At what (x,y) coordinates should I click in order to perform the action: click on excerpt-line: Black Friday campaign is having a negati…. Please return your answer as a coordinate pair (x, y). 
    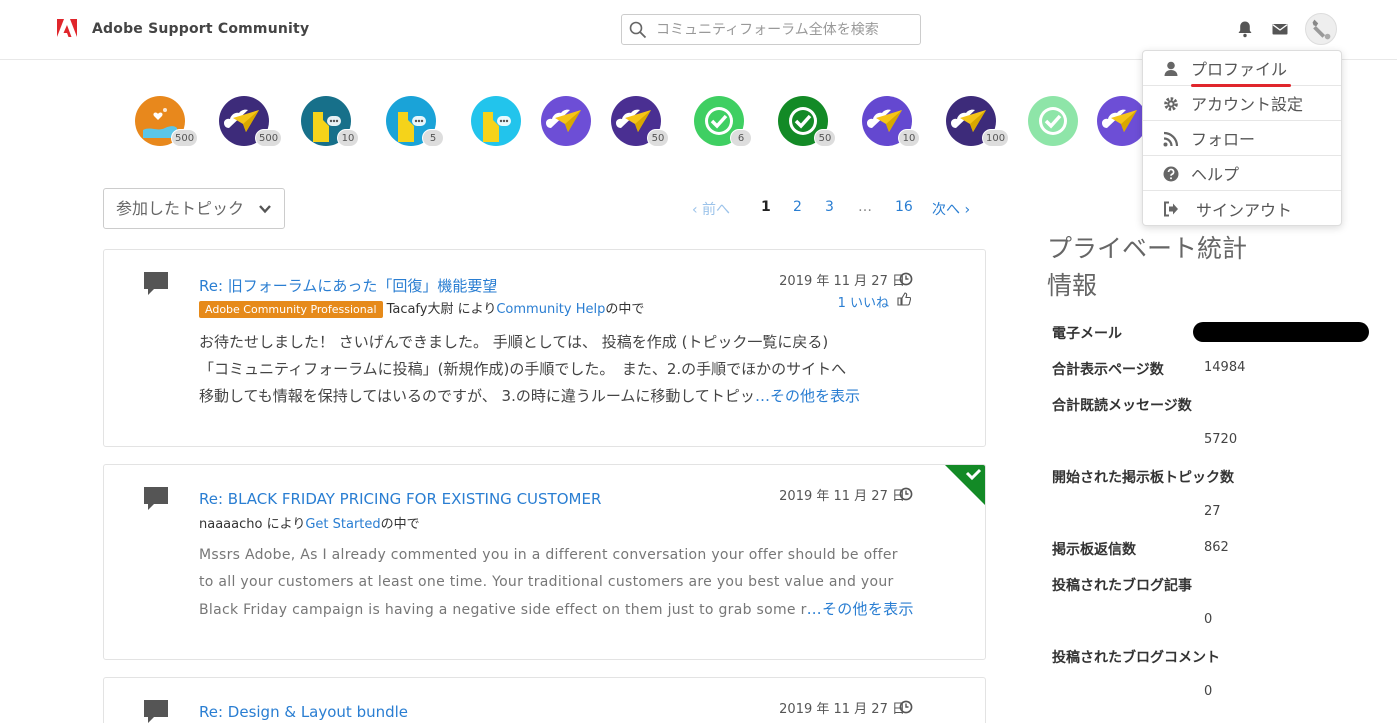
    Looking at the image, I should click on (503, 610).